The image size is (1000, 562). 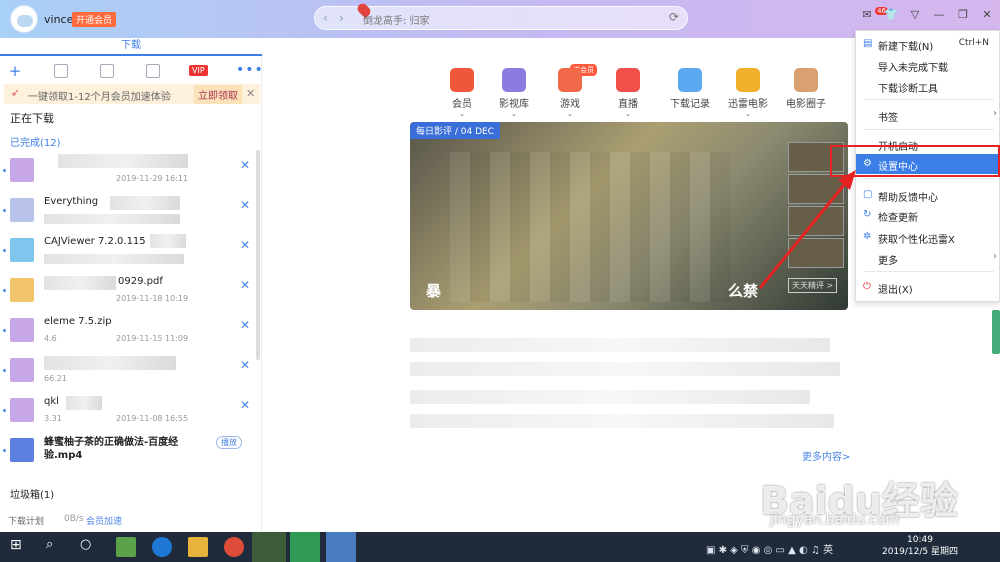 What do you see at coordinates (129, 292) in the screenshot?
I see `list-item: 0929.pdf 2019-11-18 10:19 ✕` at bounding box center [129, 292].